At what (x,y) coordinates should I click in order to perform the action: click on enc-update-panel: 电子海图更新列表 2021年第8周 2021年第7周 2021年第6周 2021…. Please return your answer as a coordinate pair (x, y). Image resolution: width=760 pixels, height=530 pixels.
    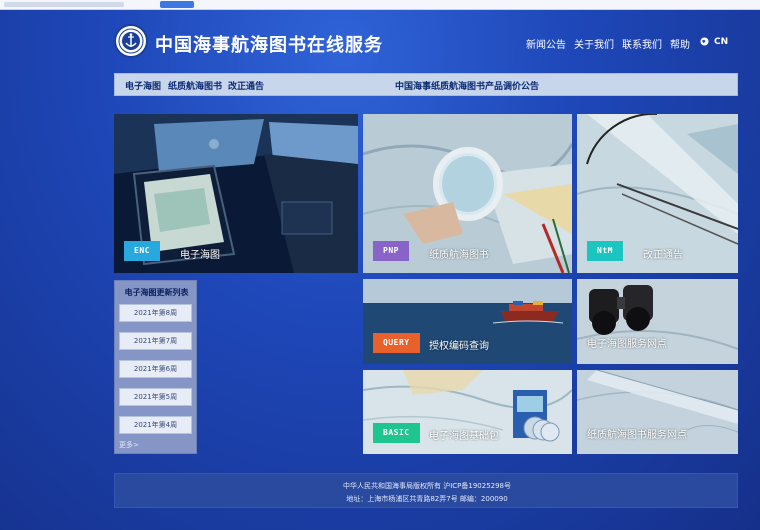
    Looking at the image, I should click on (155, 367).